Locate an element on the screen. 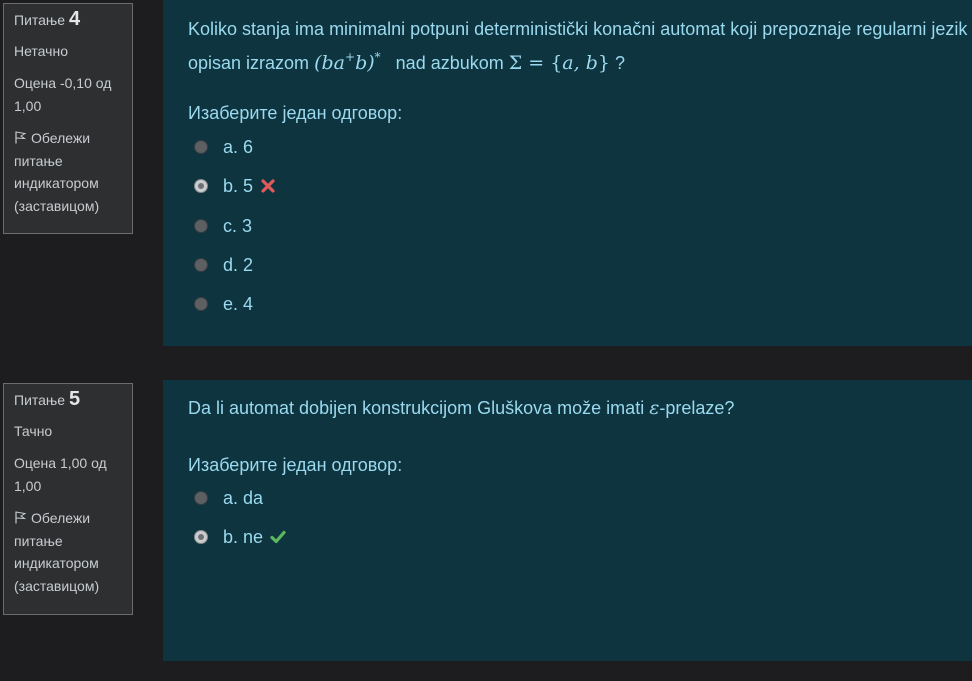 The image size is (972, 681). answer-option-c: c. 3 is located at coordinates (223, 226).